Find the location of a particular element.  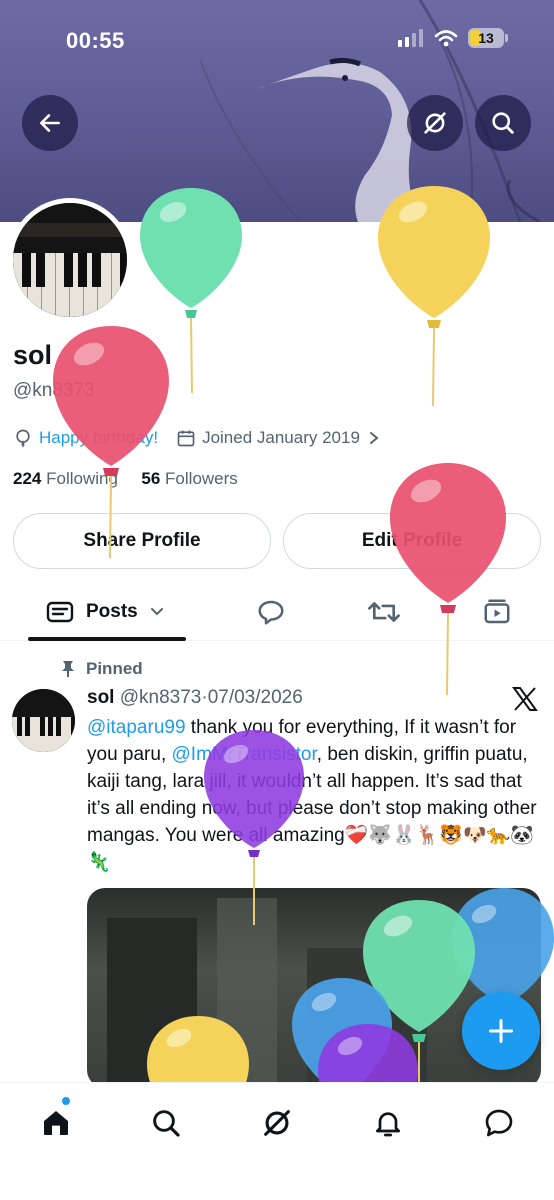

status-icons: 13 is located at coordinates (453, 38).